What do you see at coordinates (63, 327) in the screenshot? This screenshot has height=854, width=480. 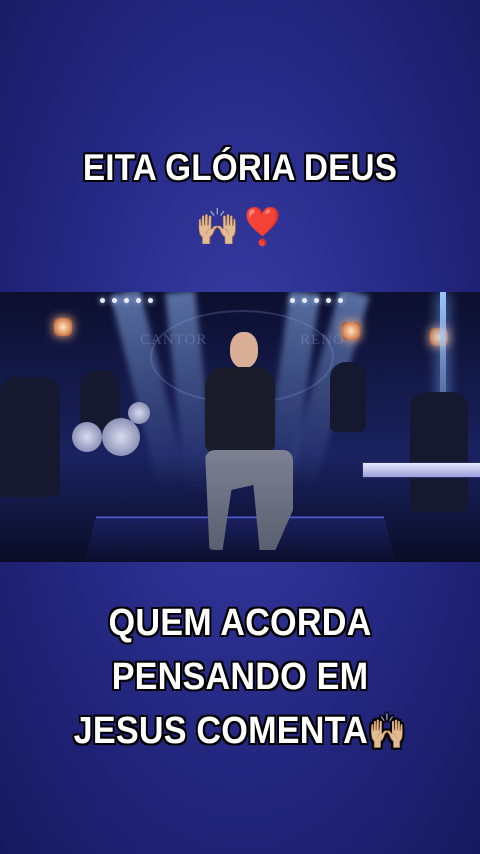 I see `hex-lamp` at bounding box center [63, 327].